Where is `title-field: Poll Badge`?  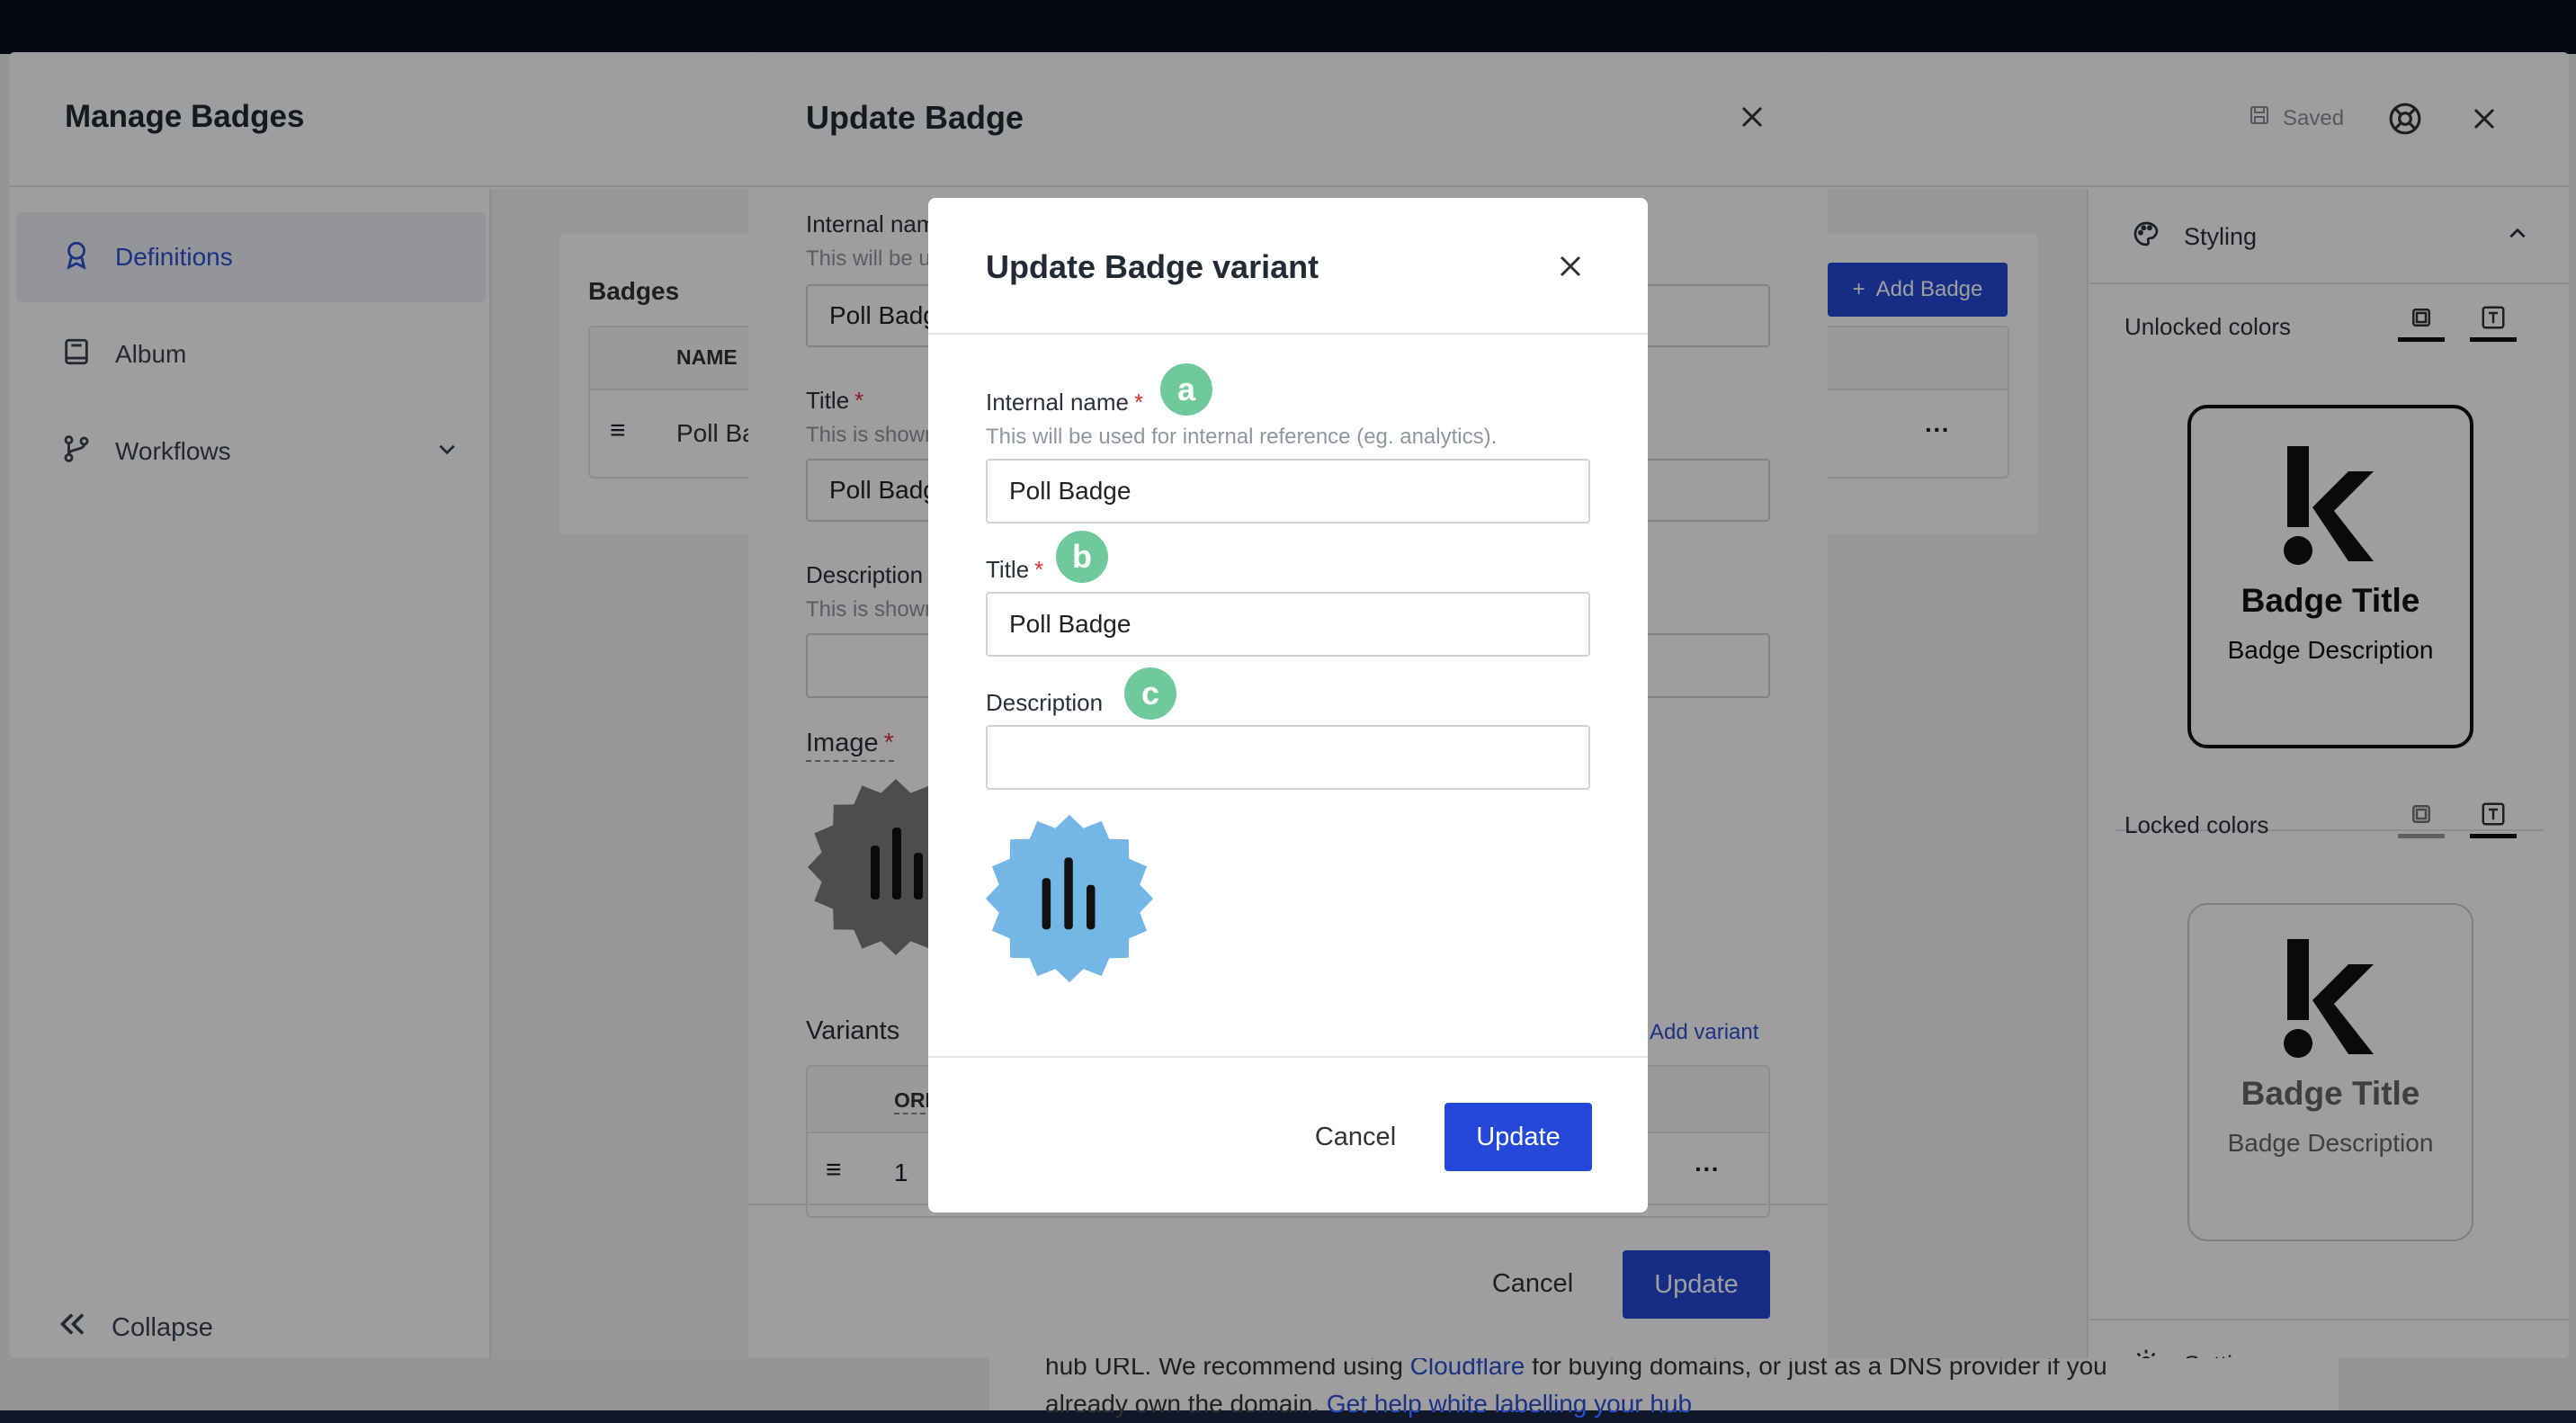 title-field: Poll Badge is located at coordinates (1288, 624).